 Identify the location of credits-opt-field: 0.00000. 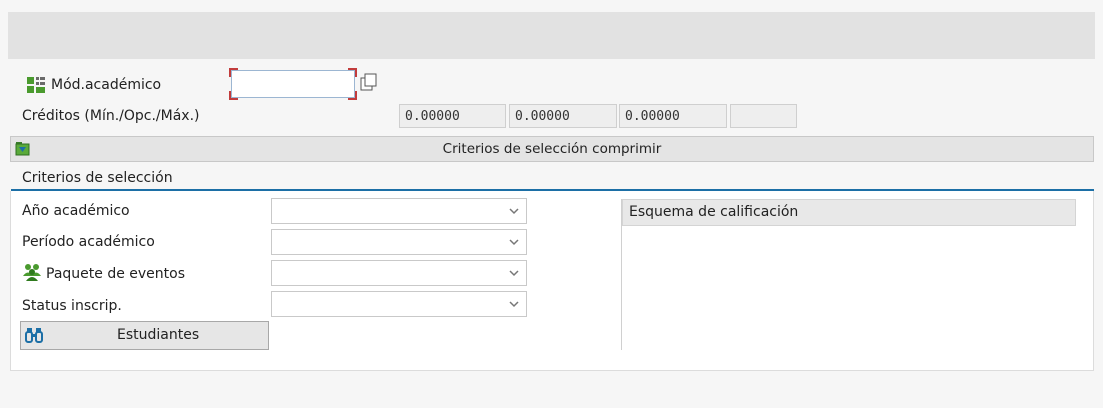
(563, 116).